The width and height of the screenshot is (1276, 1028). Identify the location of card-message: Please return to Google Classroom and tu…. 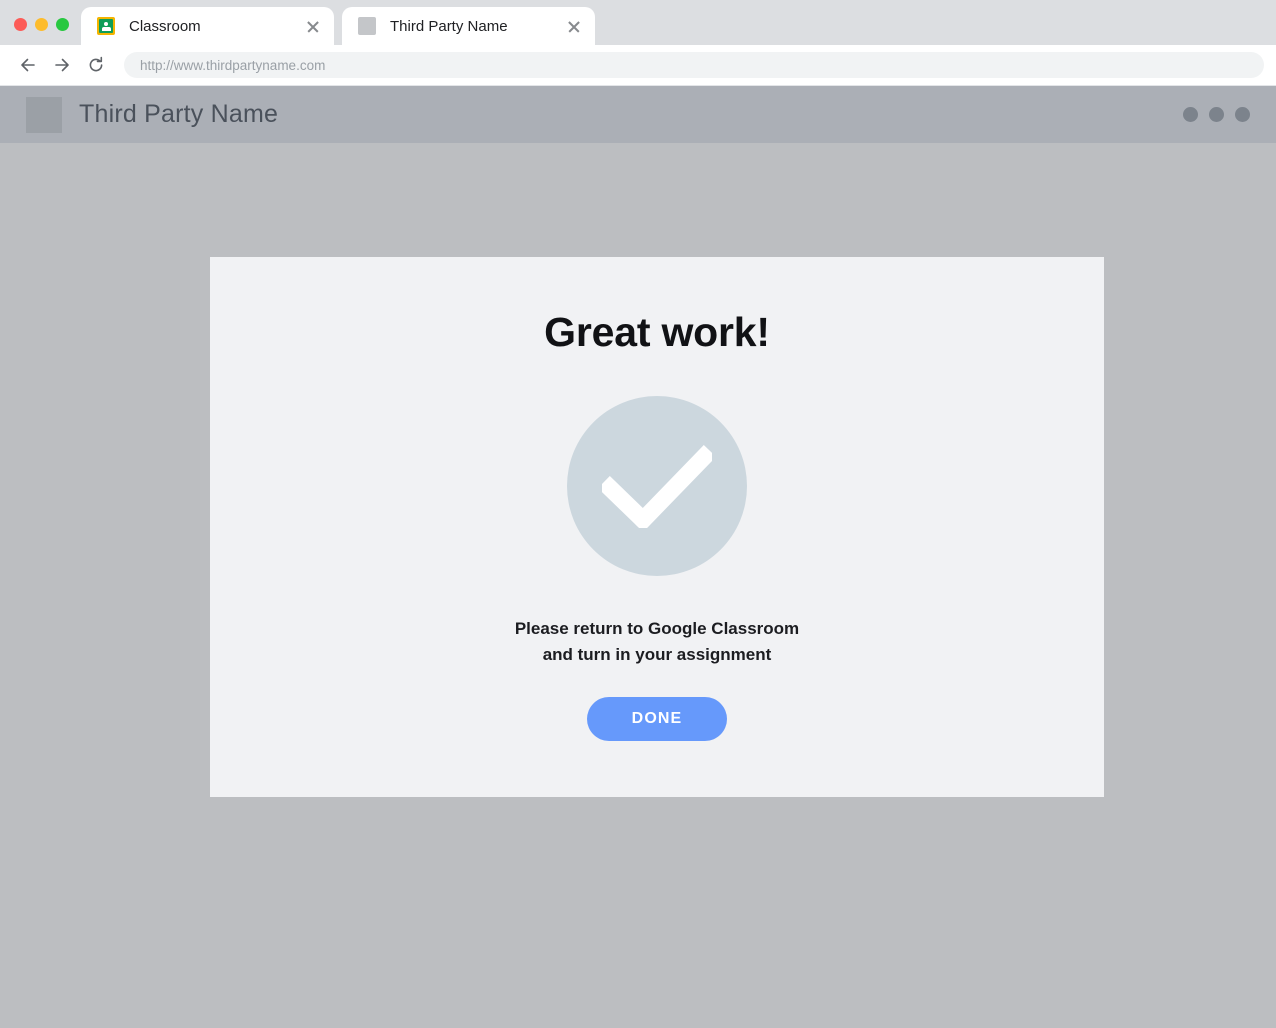
(657, 642).